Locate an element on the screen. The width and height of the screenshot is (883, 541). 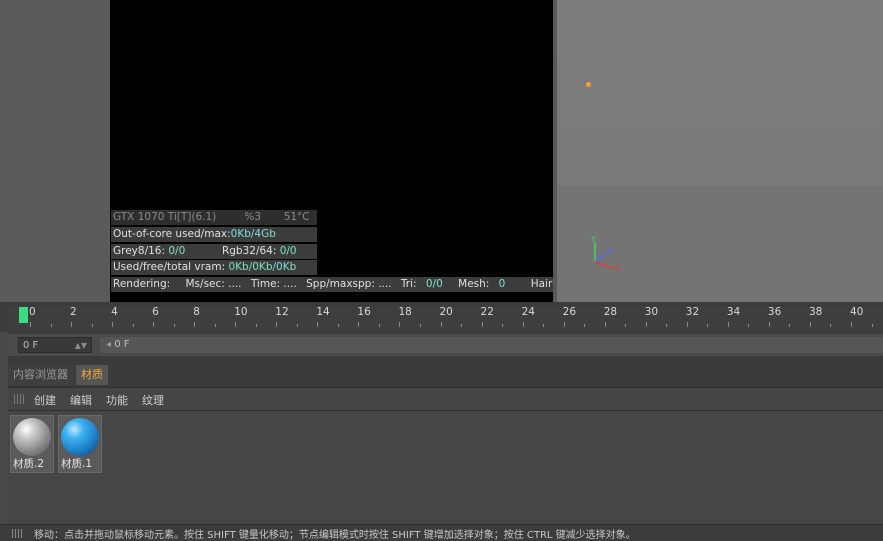
out-of-core-stat: Out-of-core used/max:0Kb/4Gb is located at coordinates (214, 234).